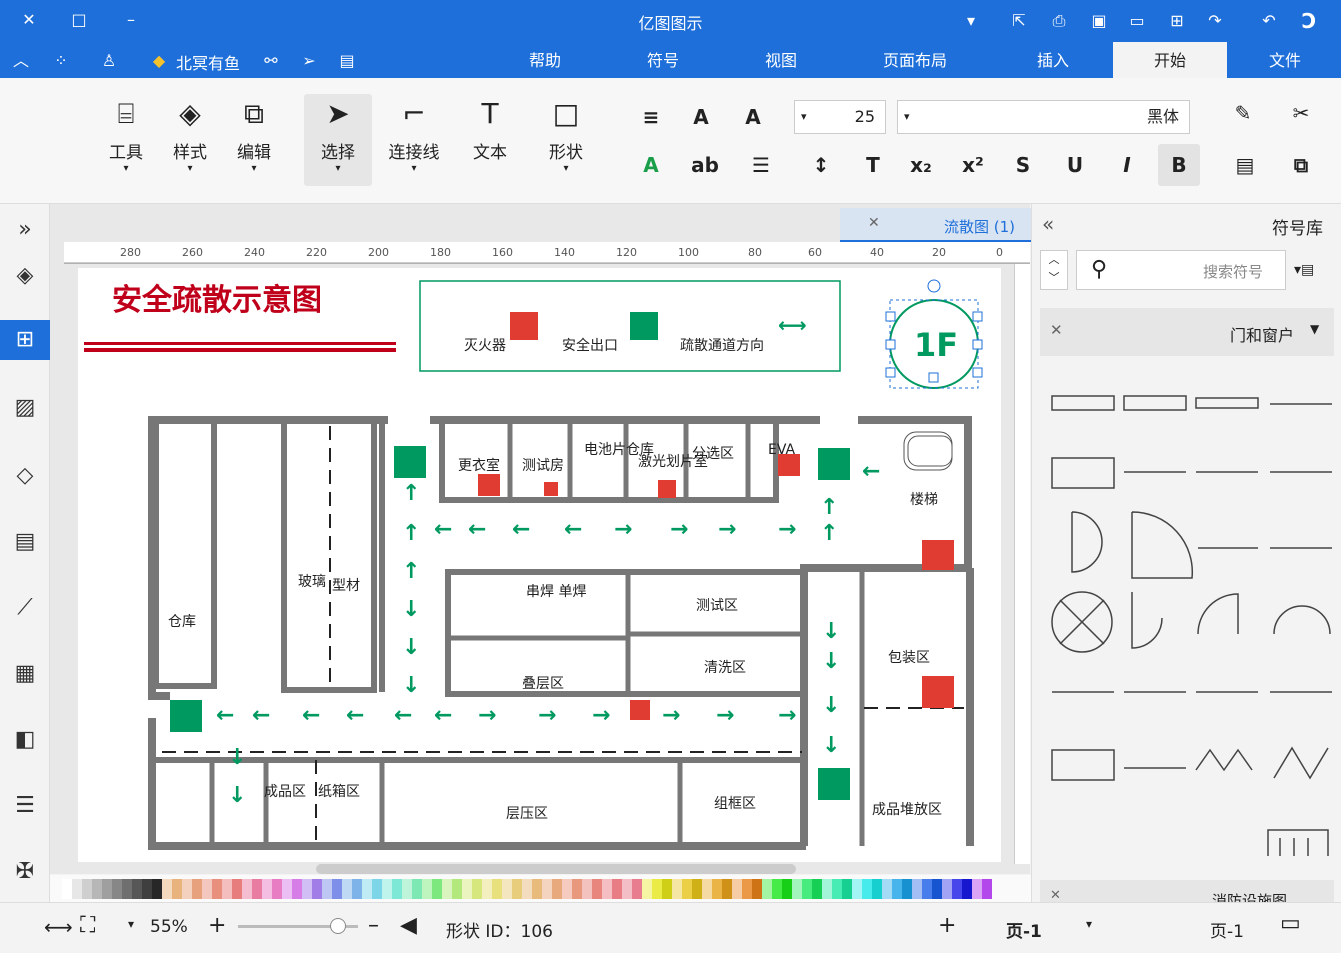  What do you see at coordinates (490, 140) in the screenshot?
I see `text-button: T 文本` at bounding box center [490, 140].